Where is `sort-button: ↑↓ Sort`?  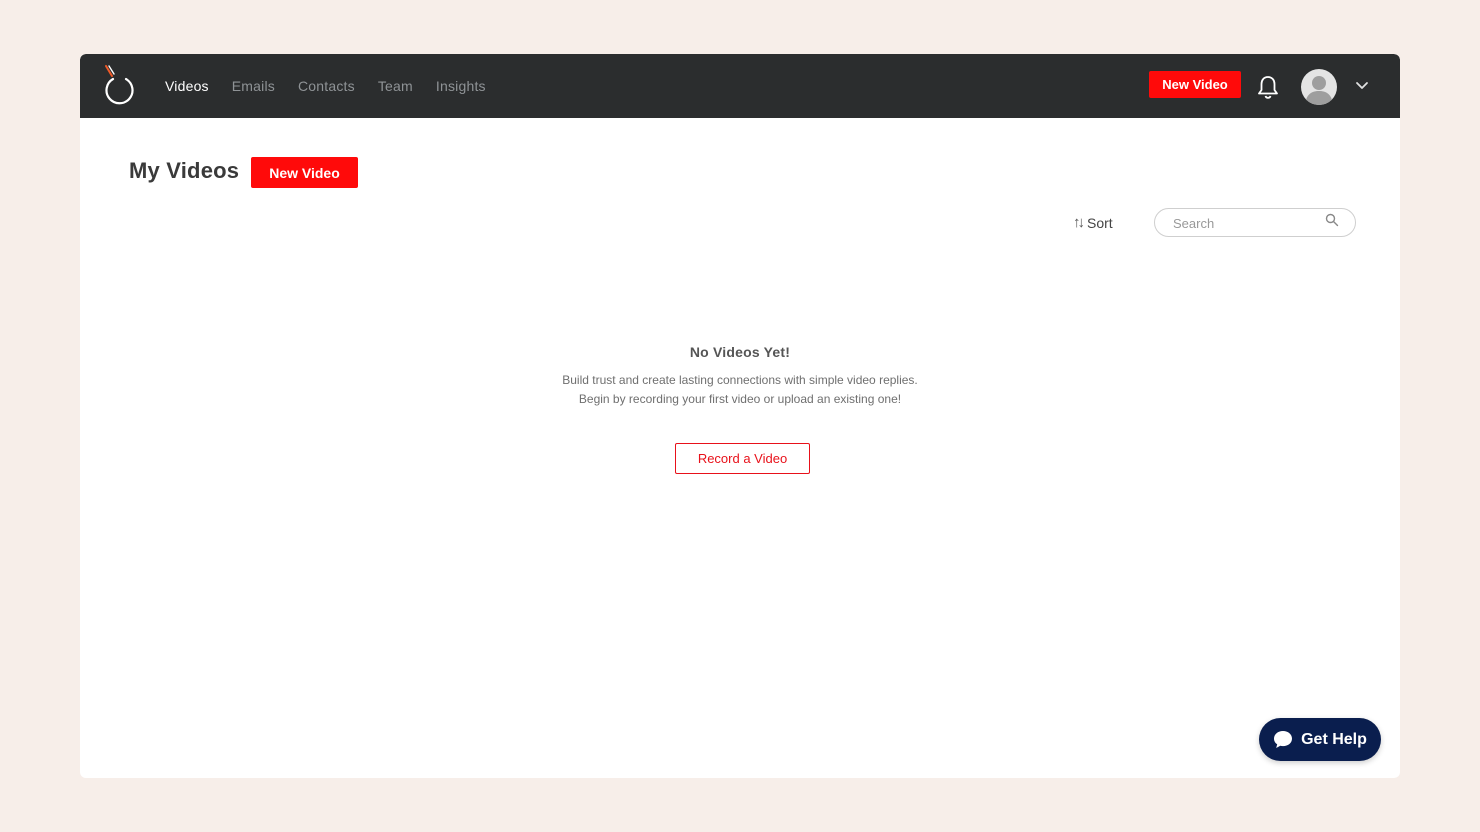
sort-button: ↑↓ Sort is located at coordinates (1093, 222).